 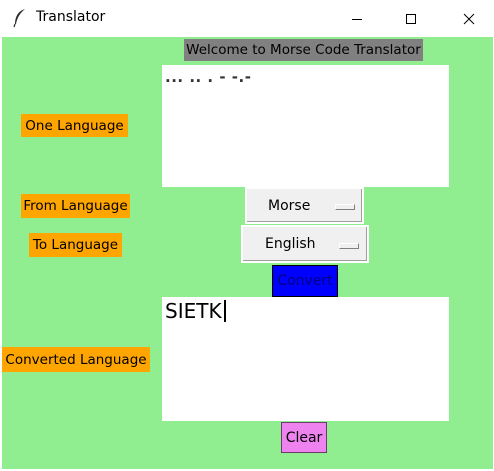 What do you see at coordinates (74, 125) in the screenshot?
I see `one-language-label: One Language` at bounding box center [74, 125].